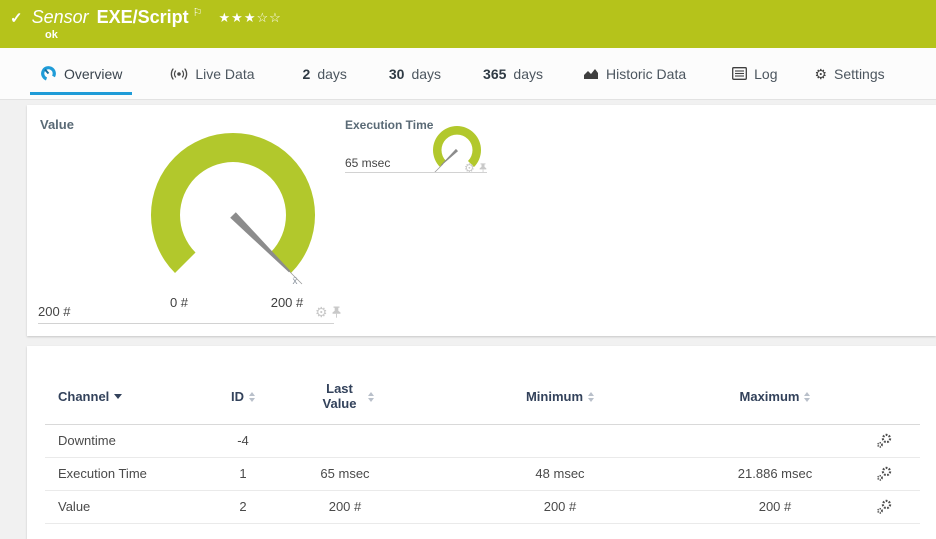 Image resolution: width=936 pixels, height=539 pixels. I want to click on tab-30-days: 30 days, so click(415, 73).